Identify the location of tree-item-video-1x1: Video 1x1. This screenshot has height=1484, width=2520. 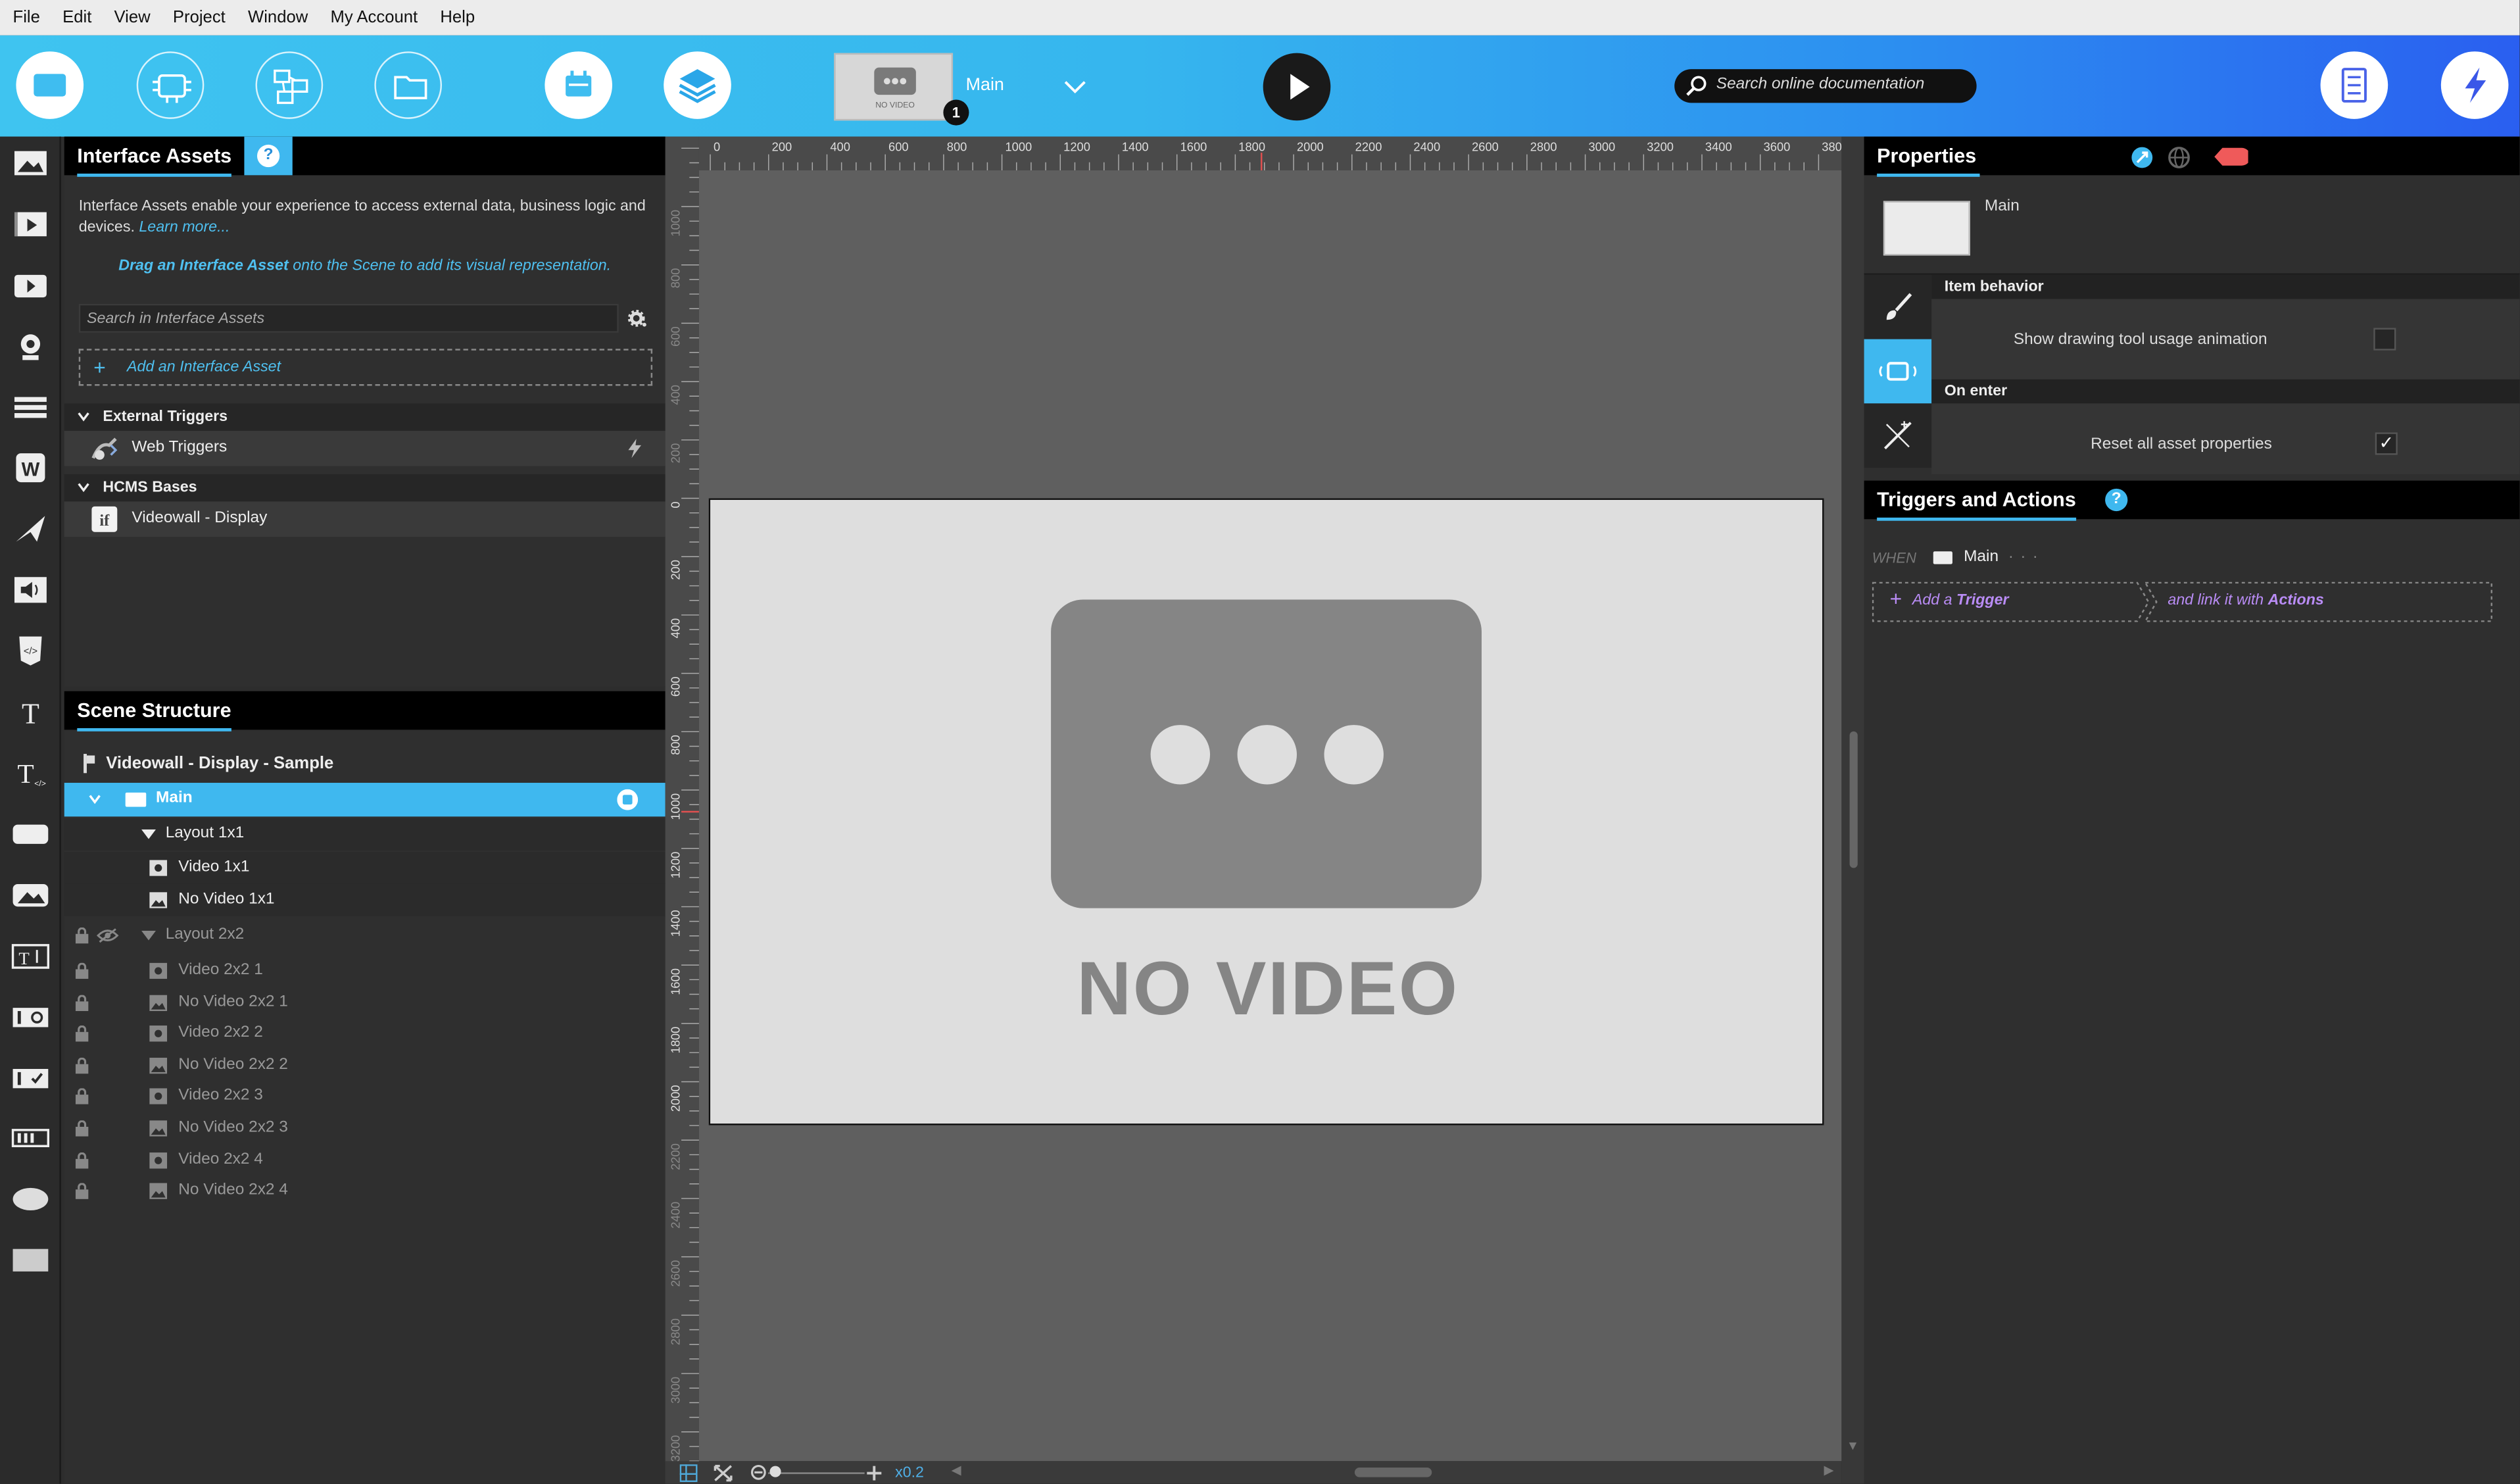
(365, 868).